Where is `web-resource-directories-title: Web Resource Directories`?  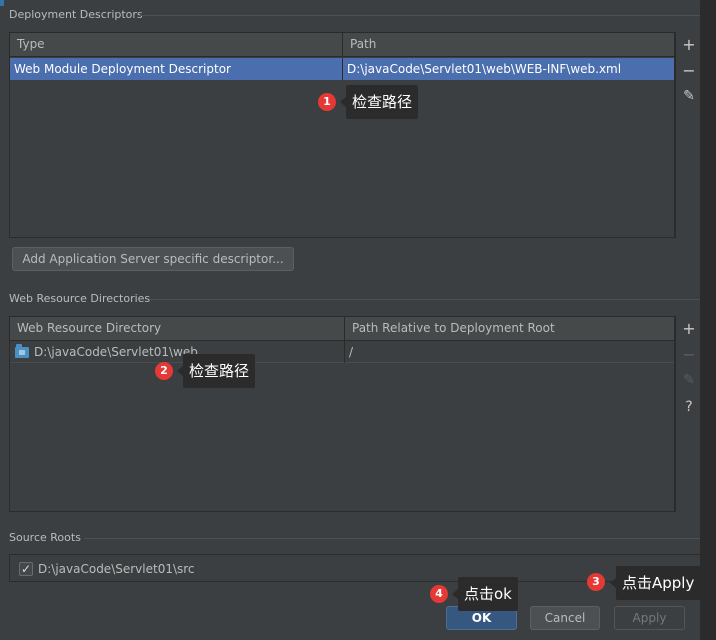 web-resource-directories-title: Web Resource Directories is located at coordinates (80, 298).